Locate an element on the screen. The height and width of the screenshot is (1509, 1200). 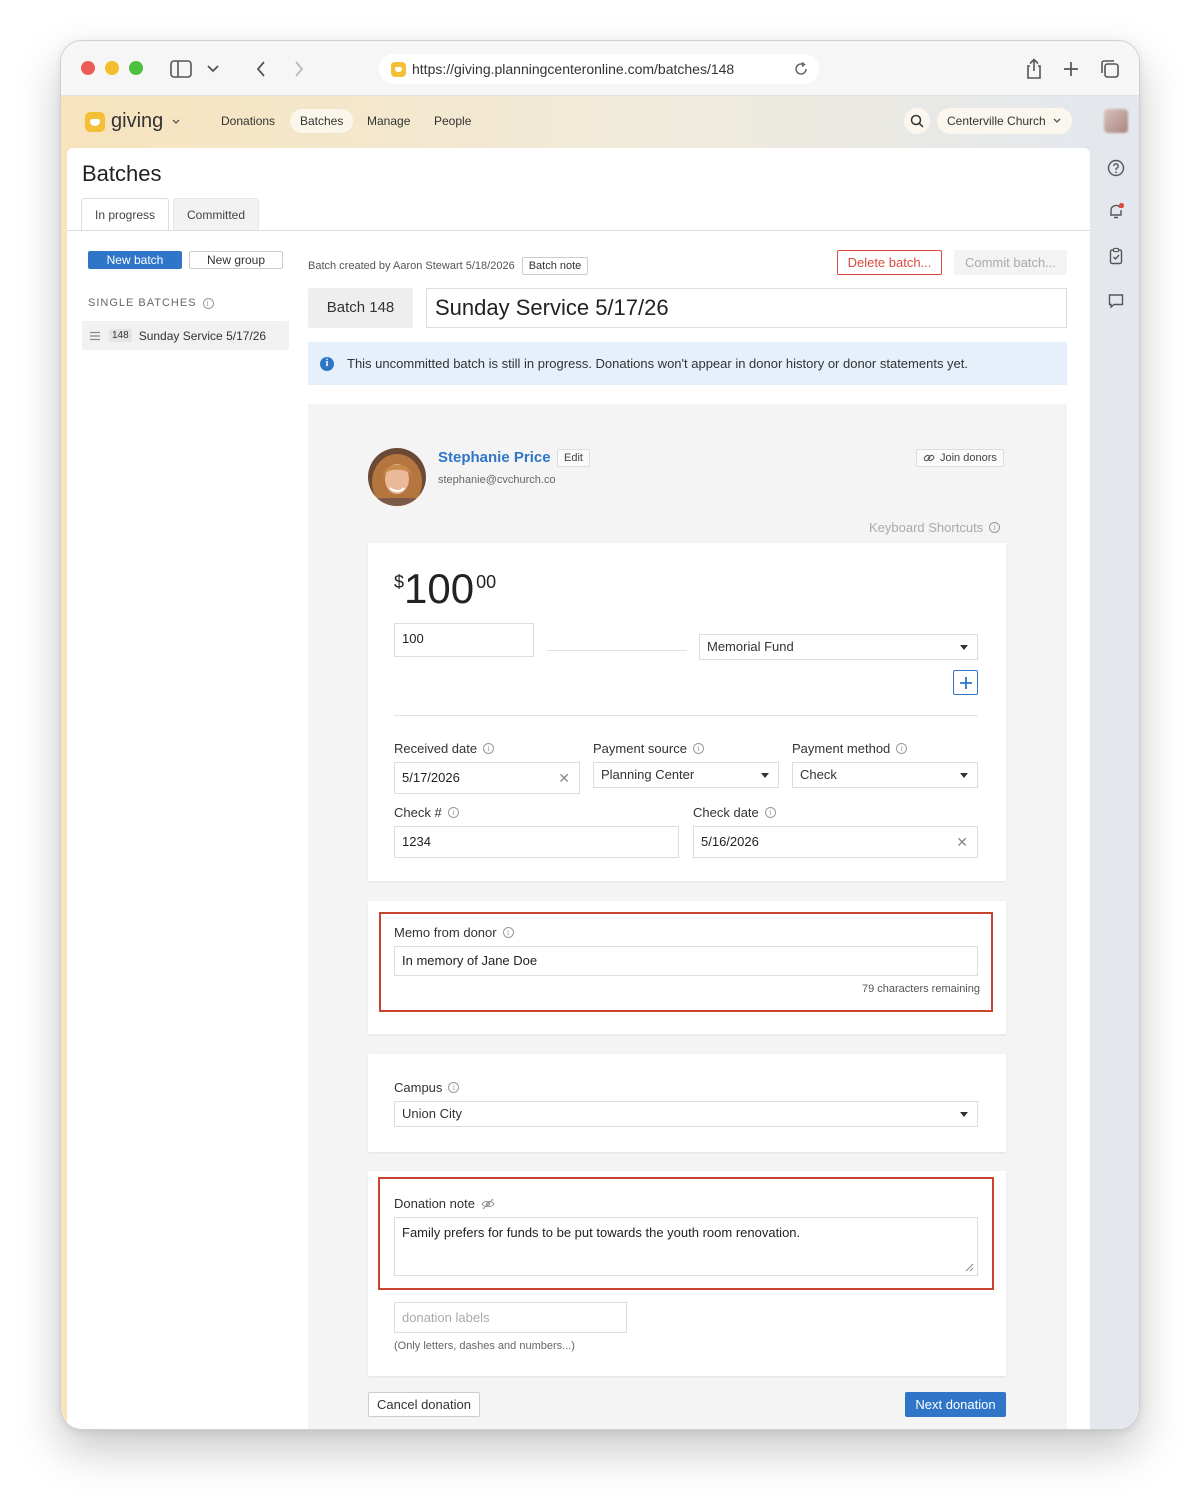
nav-batches: Batches is located at coordinates (322, 121).